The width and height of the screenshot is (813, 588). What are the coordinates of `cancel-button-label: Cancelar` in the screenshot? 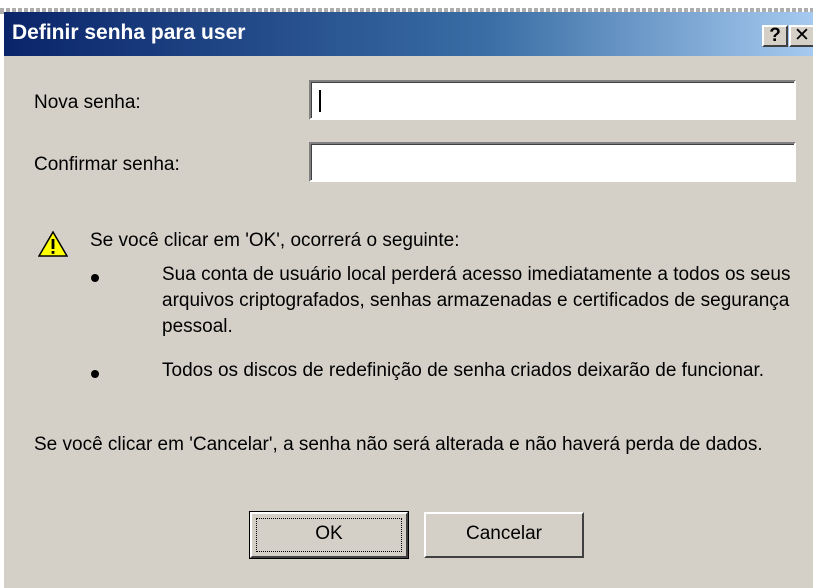 It's located at (504, 533).